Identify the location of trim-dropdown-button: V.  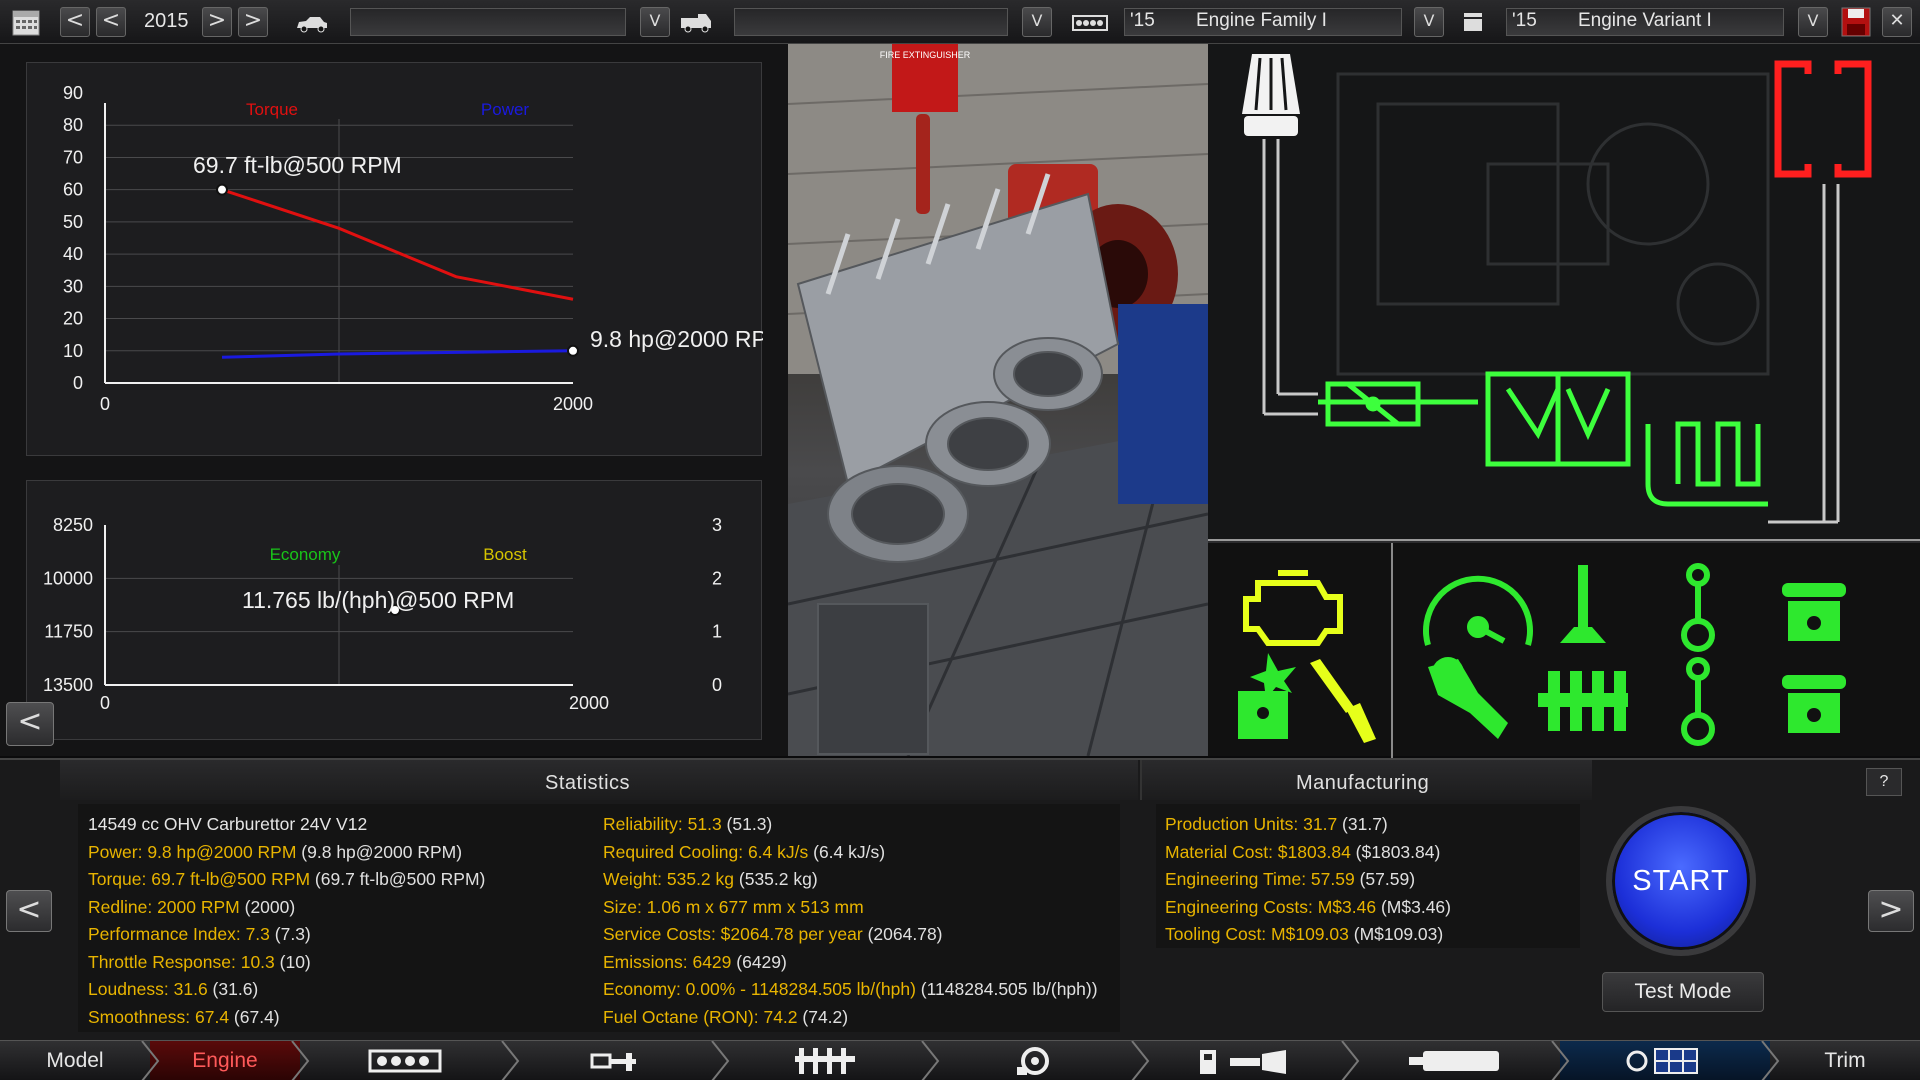
(1037, 22).